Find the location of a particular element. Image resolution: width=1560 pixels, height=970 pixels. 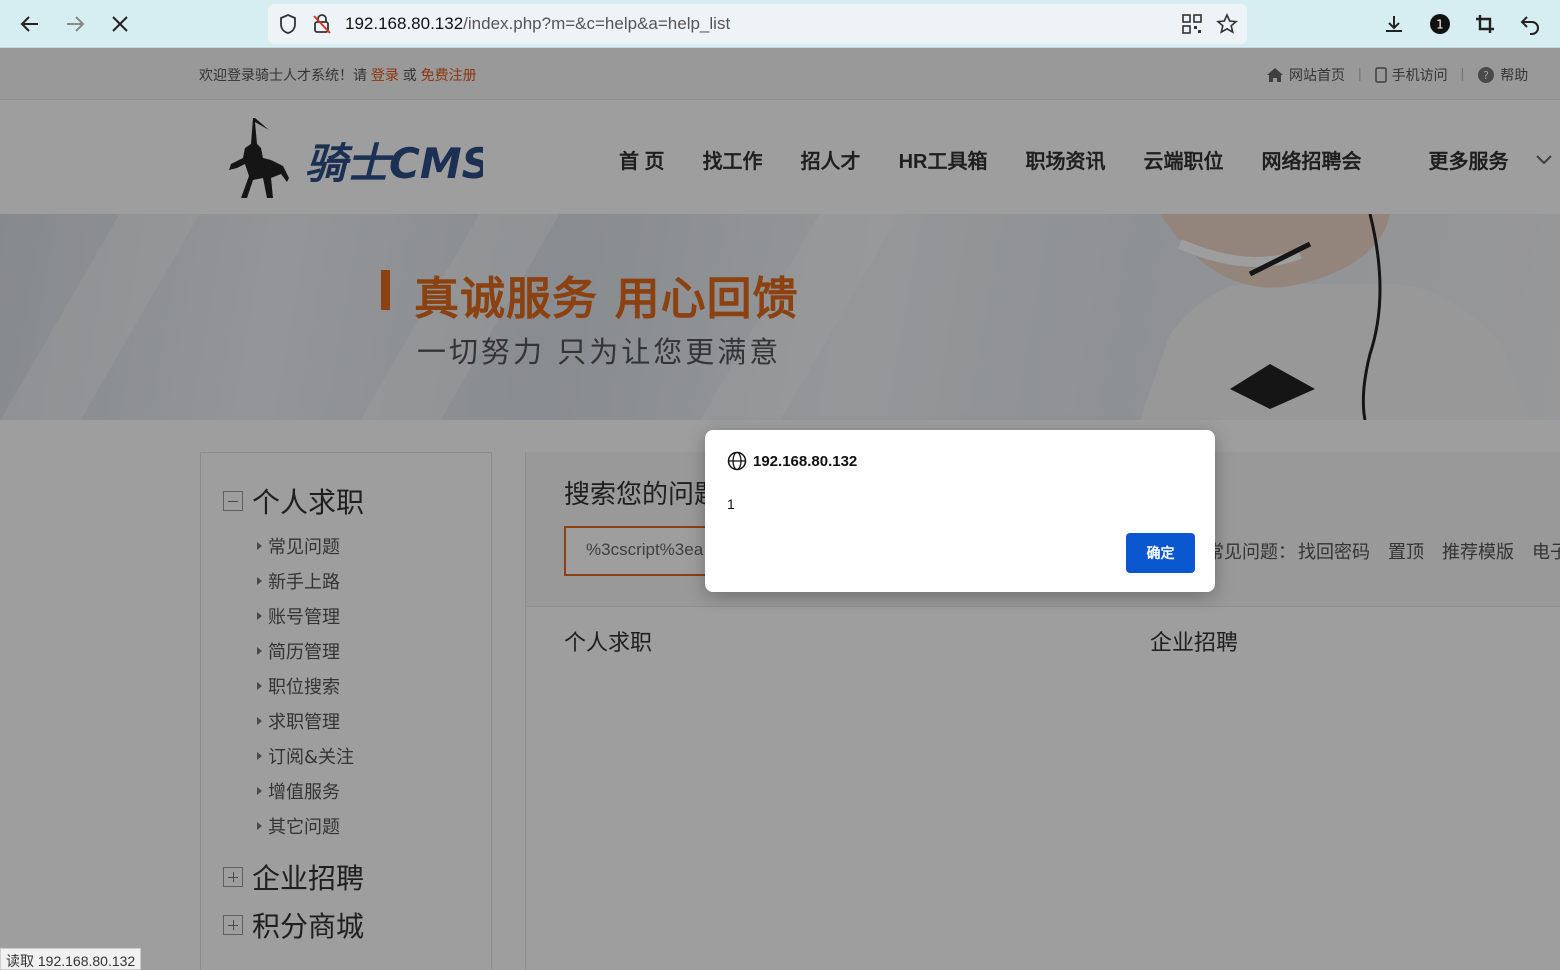

svg-text: 1 is located at coordinates (1440, 25).